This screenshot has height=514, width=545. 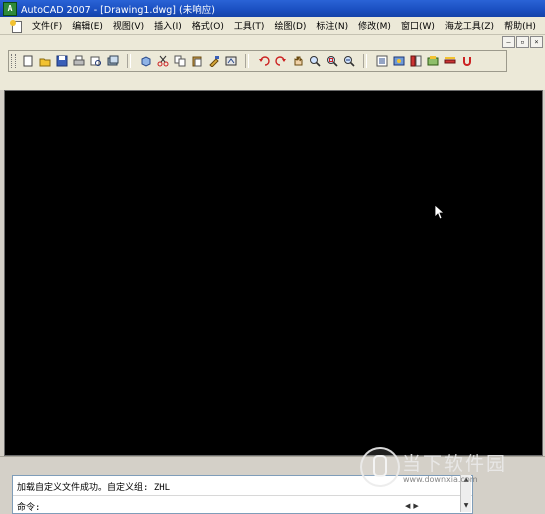 I want to click on menu-window: 窗口(W), so click(x=418, y=25).